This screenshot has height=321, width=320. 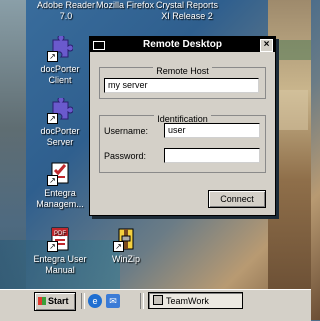 What do you see at coordinates (237, 199) in the screenshot?
I see `connect-button: Connect` at bounding box center [237, 199].